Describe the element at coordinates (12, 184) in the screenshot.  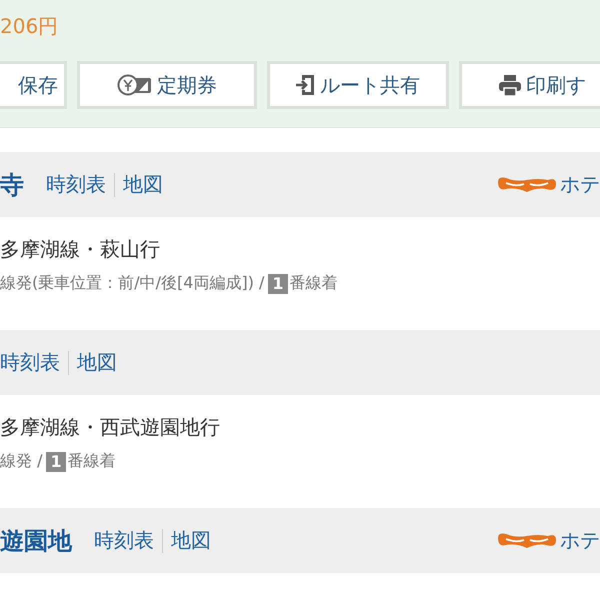
I see `station-name: 寺` at that location.